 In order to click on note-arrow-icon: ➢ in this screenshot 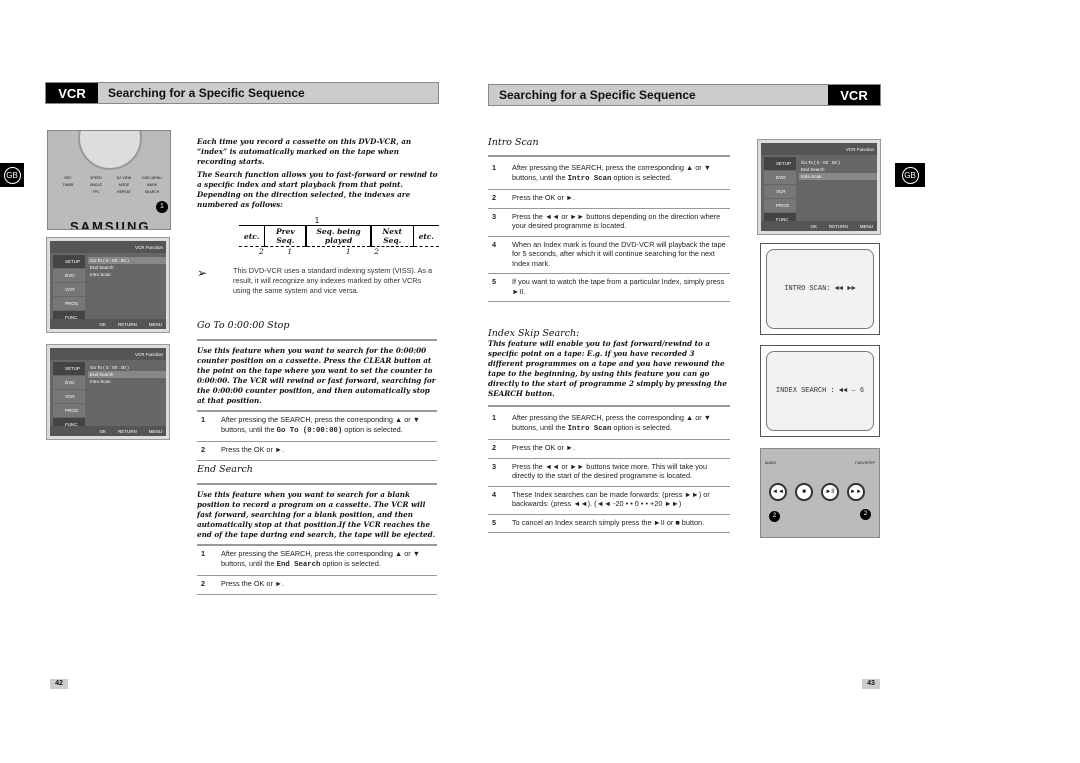, I will do `click(202, 273)`.